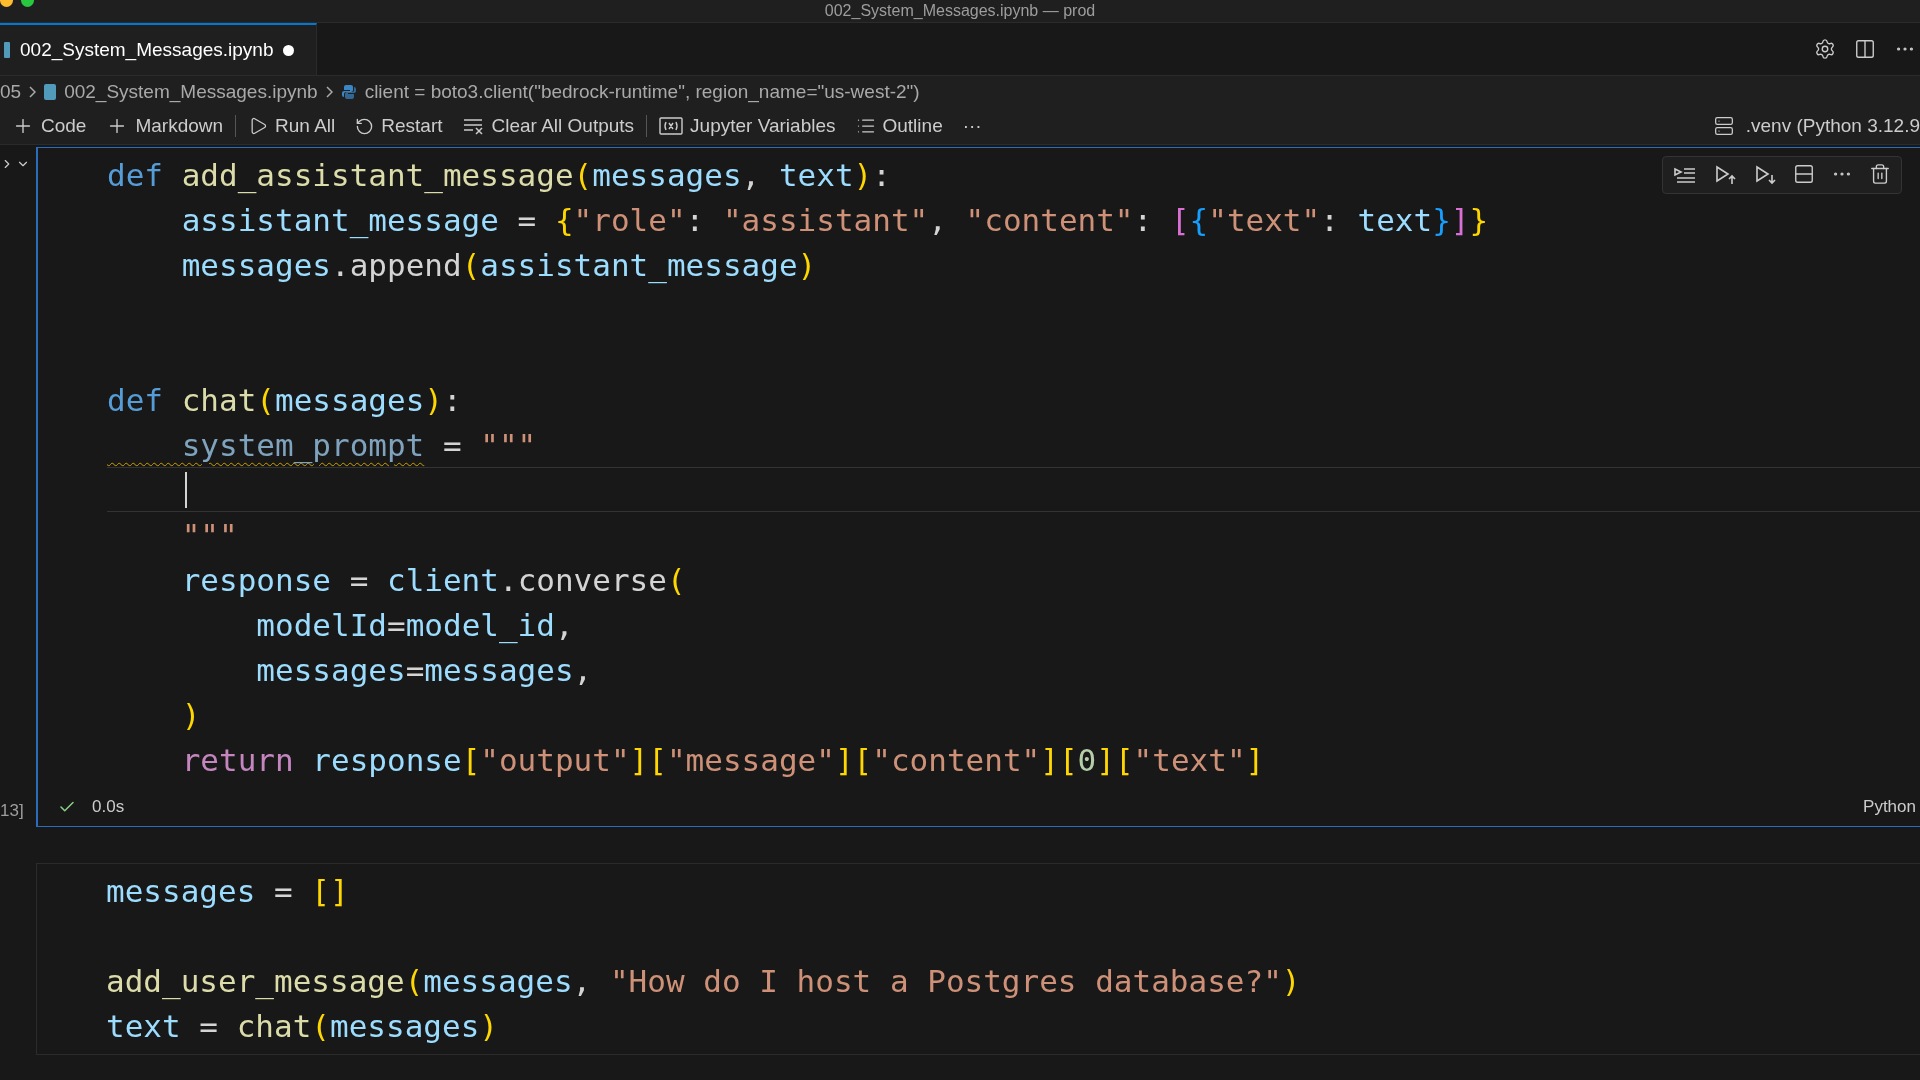 The image size is (1920, 1080). Describe the element at coordinates (747, 126) in the screenshot. I see `toolbar-button: Jupyter Variables` at that location.